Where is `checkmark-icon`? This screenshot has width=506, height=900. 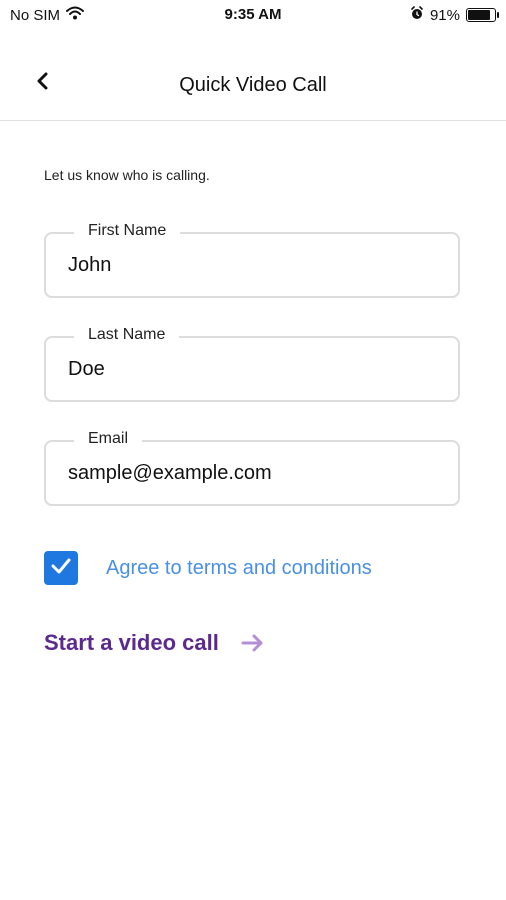 checkmark-icon is located at coordinates (61, 568).